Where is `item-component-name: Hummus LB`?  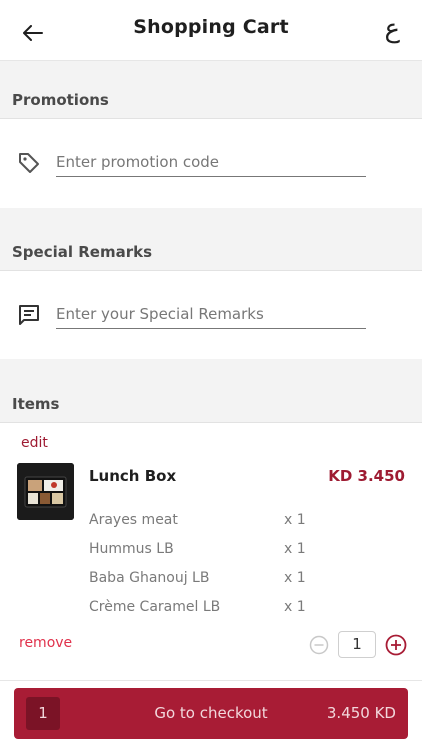 item-component-name: Hummus LB is located at coordinates (131, 549).